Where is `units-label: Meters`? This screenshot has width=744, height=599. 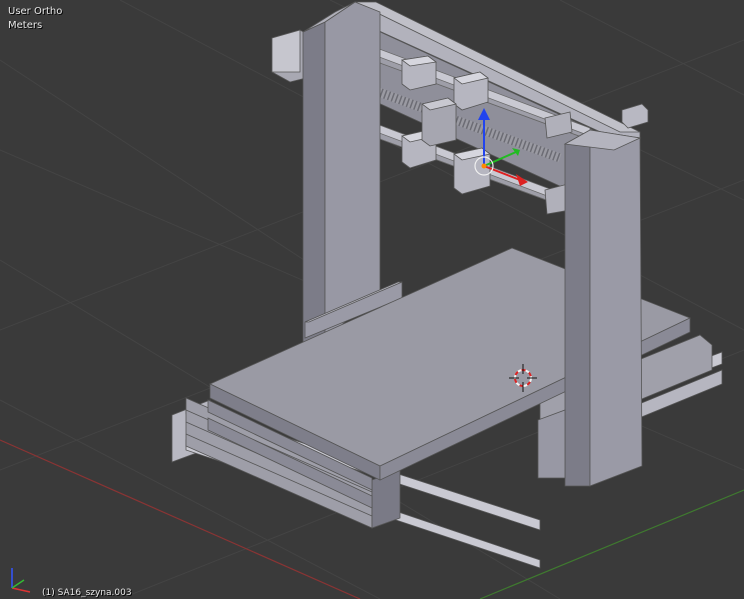
units-label: Meters is located at coordinates (25, 25).